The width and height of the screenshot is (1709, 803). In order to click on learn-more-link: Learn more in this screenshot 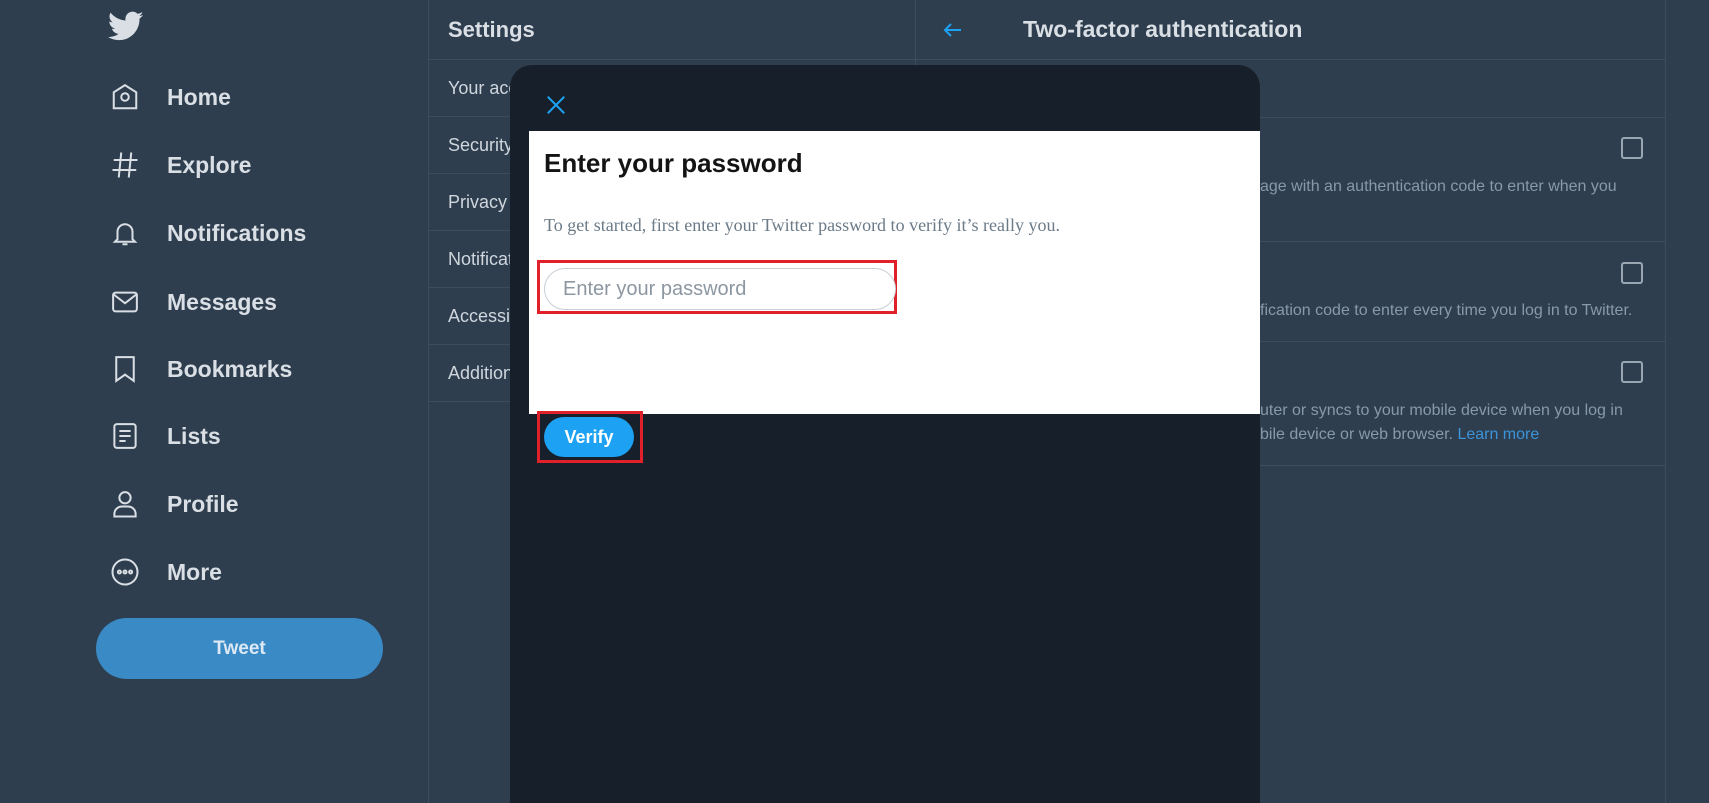, I will do `click(1498, 434)`.